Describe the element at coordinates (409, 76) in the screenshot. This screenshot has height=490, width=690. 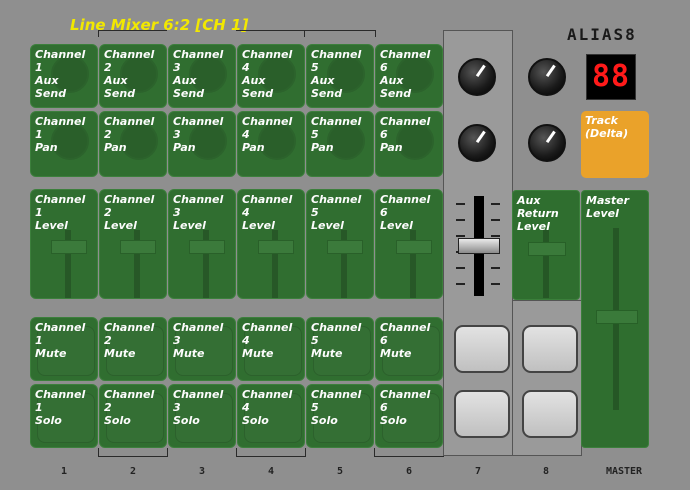
I see `channel-6-aux-send: Channel 6 Aux Send` at that location.